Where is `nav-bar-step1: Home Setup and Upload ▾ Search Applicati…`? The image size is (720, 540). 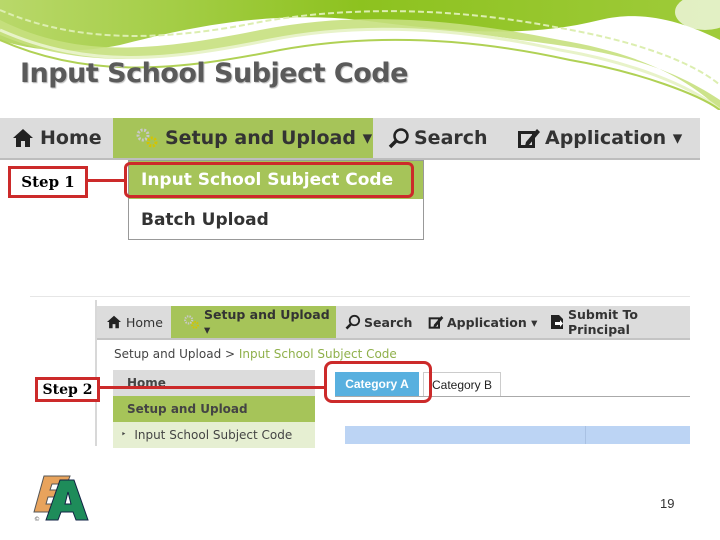
nav-bar-step1: Home Setup and Upload ▾ Search Applicati… is located at coordinates (350, 139).